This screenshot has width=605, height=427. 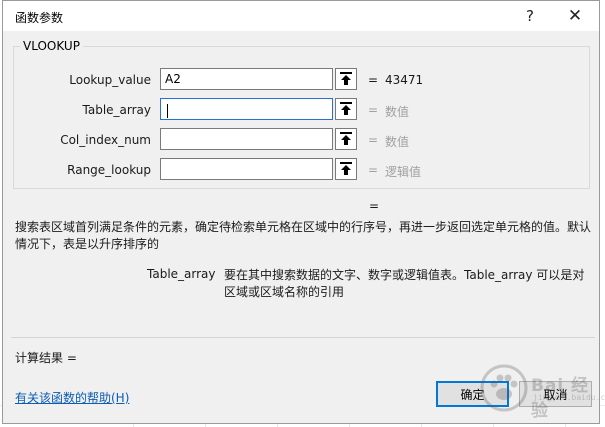 What do you see at coordinates (373, 170) in the screenshot?
I see `arg-eq-range-lookup: =` at bounding box center [373, 170].